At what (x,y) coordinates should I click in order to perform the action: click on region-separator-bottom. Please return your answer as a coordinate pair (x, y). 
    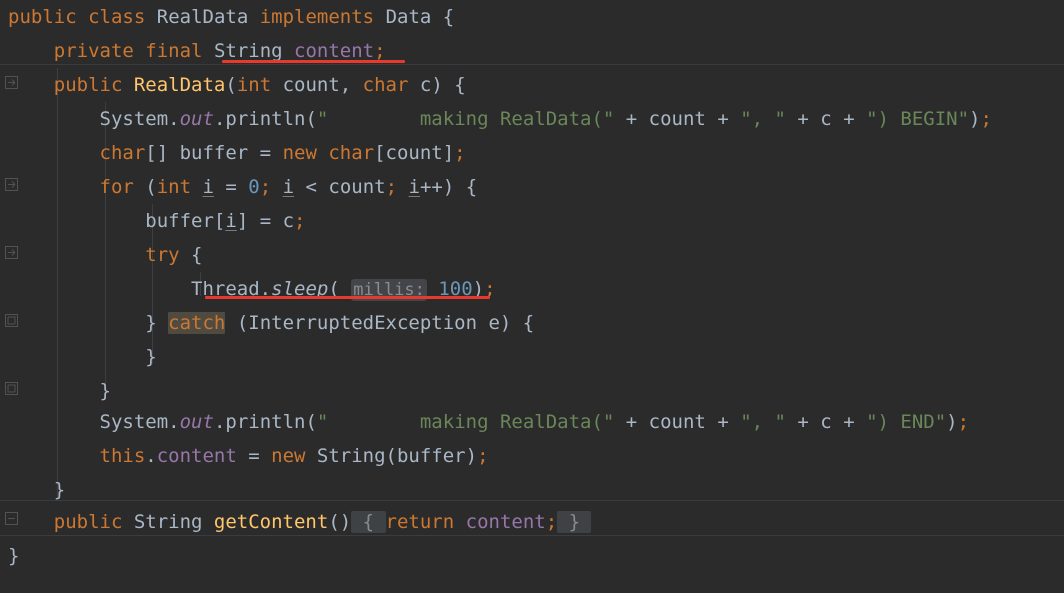
    Looking at the image, I should click on (532, 500).